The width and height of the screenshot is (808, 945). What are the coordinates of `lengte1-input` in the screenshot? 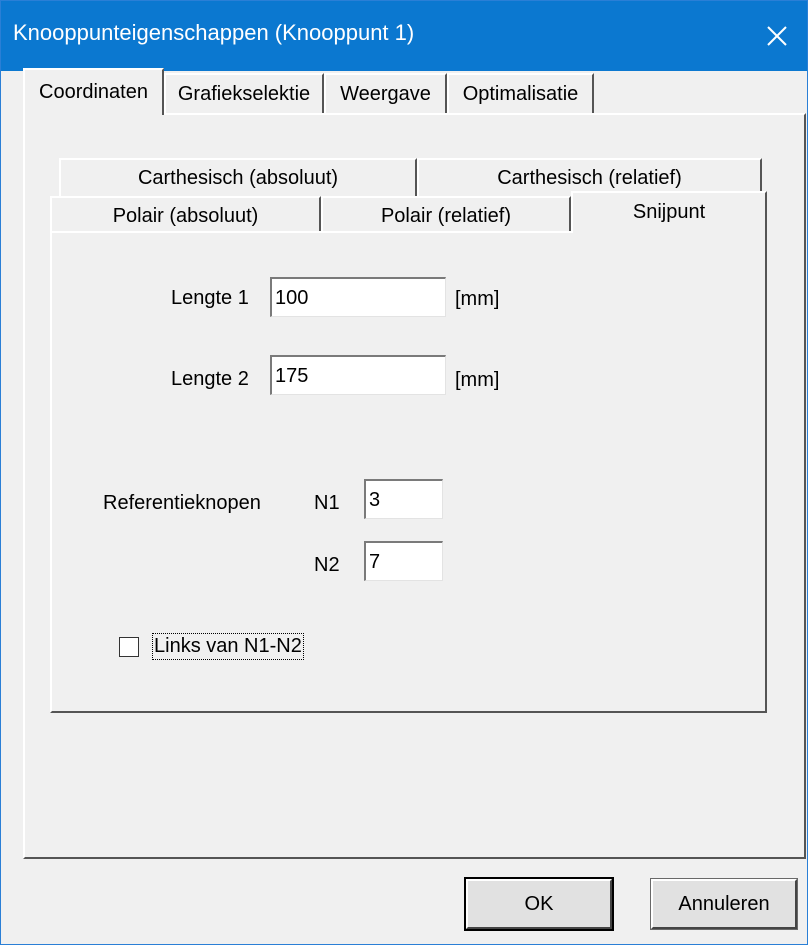 It's located at (358, 297).